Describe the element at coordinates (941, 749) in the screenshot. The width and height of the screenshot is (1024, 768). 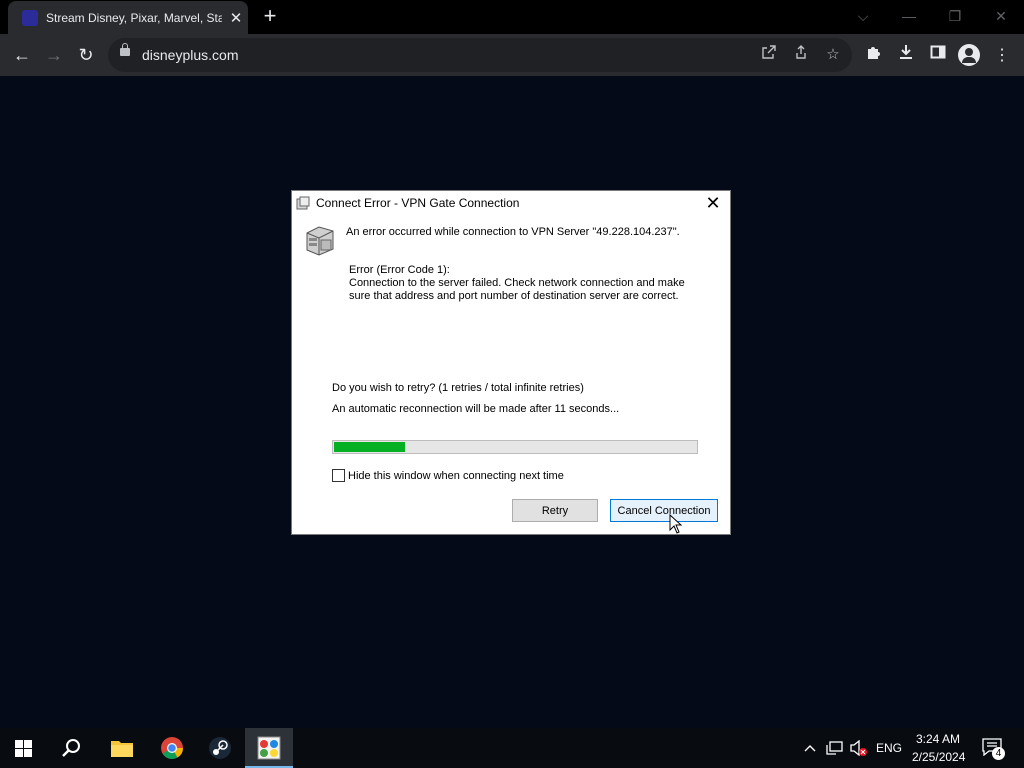
I see `clock: 3:24 AM 2/25/2024` at that location.